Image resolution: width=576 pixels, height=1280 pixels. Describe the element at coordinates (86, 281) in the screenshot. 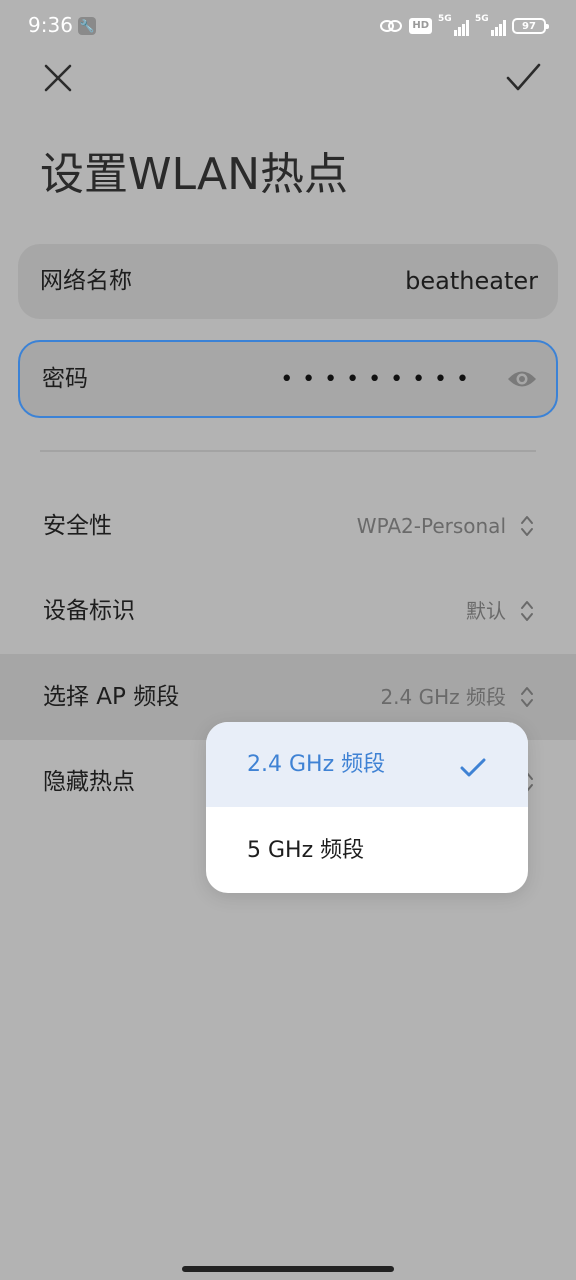

I see `network-name-label: 网络名称` at that location.